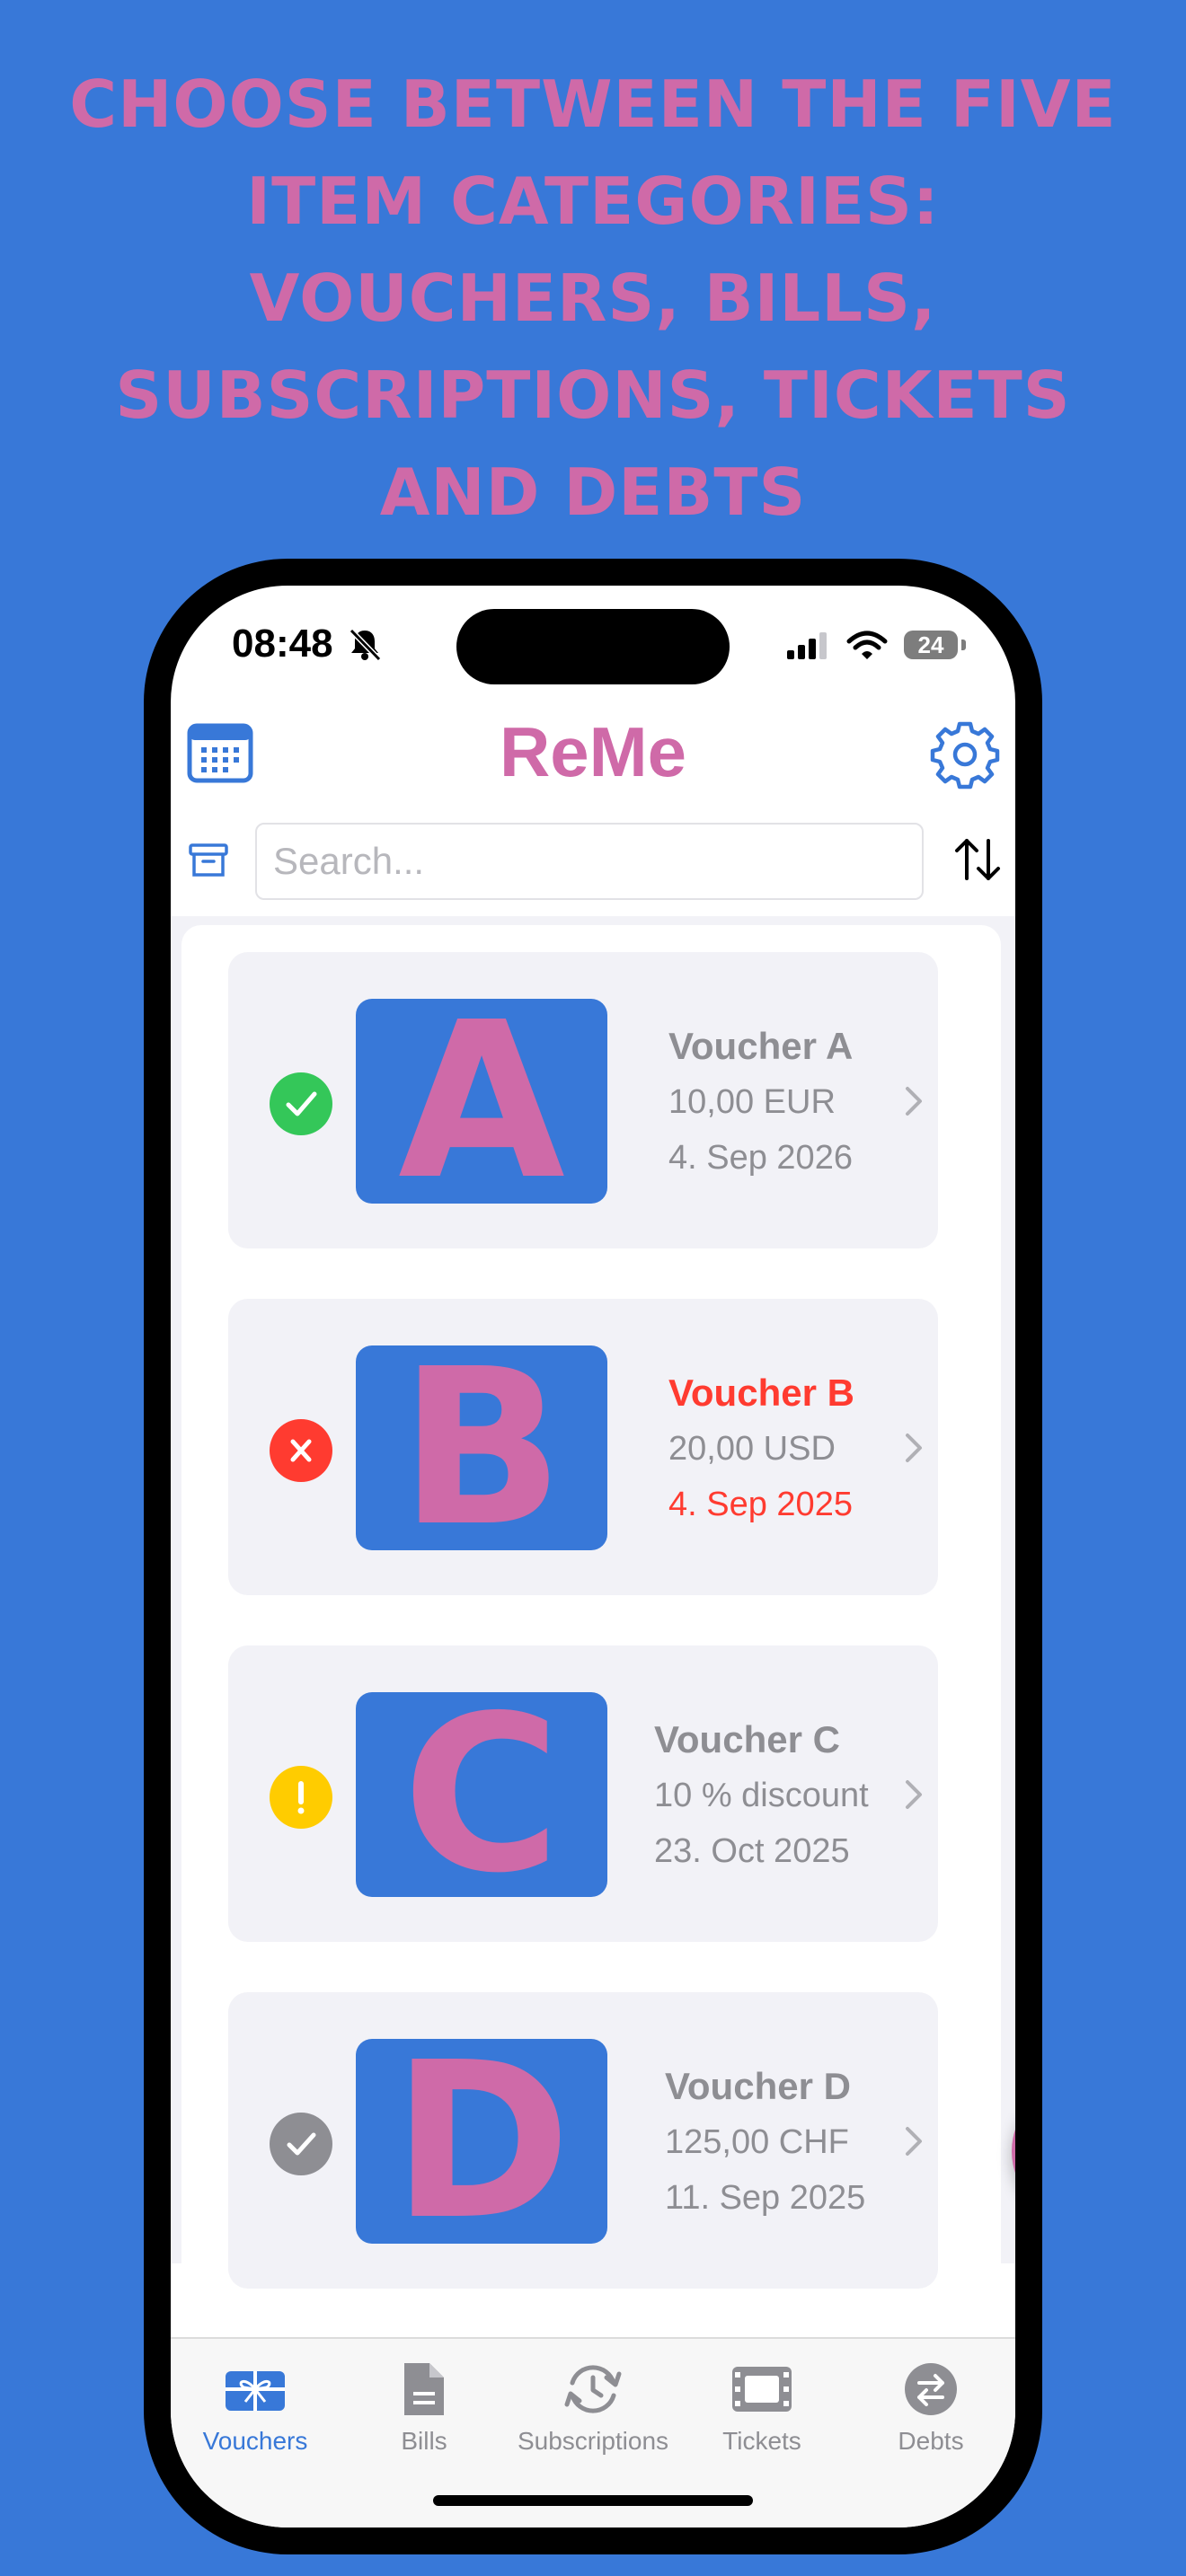 The image size is (1186, 2576). What do you see at coordinates (809, 648) in the screenshot?
I see `cellular-signal-icon` at bounding box center [809, 648].